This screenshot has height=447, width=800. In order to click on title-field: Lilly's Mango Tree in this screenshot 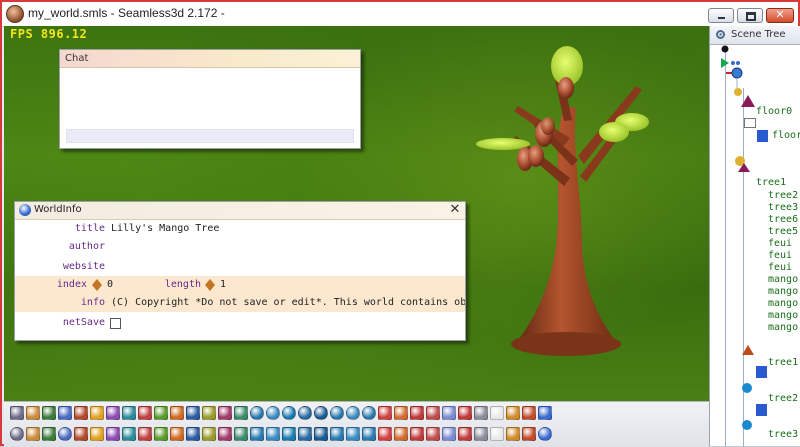, I will do `click(165, 229)`.